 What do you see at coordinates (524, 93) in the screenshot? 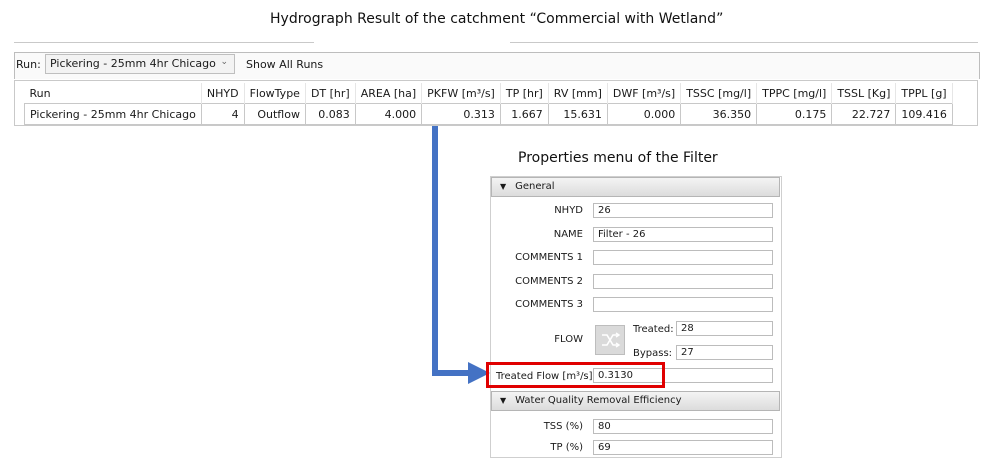
I see `column-header: TP [hr]` at bounding box center [524, 93].